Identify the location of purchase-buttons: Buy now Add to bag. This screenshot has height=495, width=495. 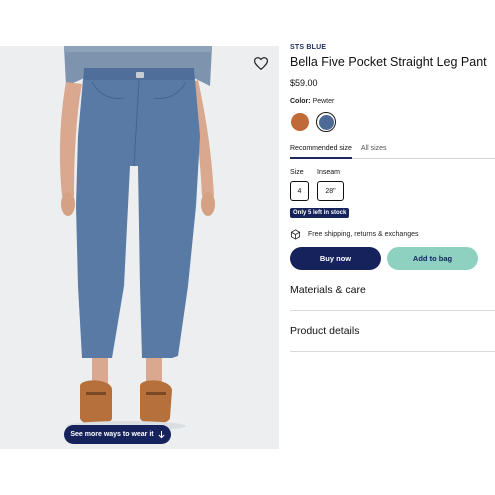
(392, 258).